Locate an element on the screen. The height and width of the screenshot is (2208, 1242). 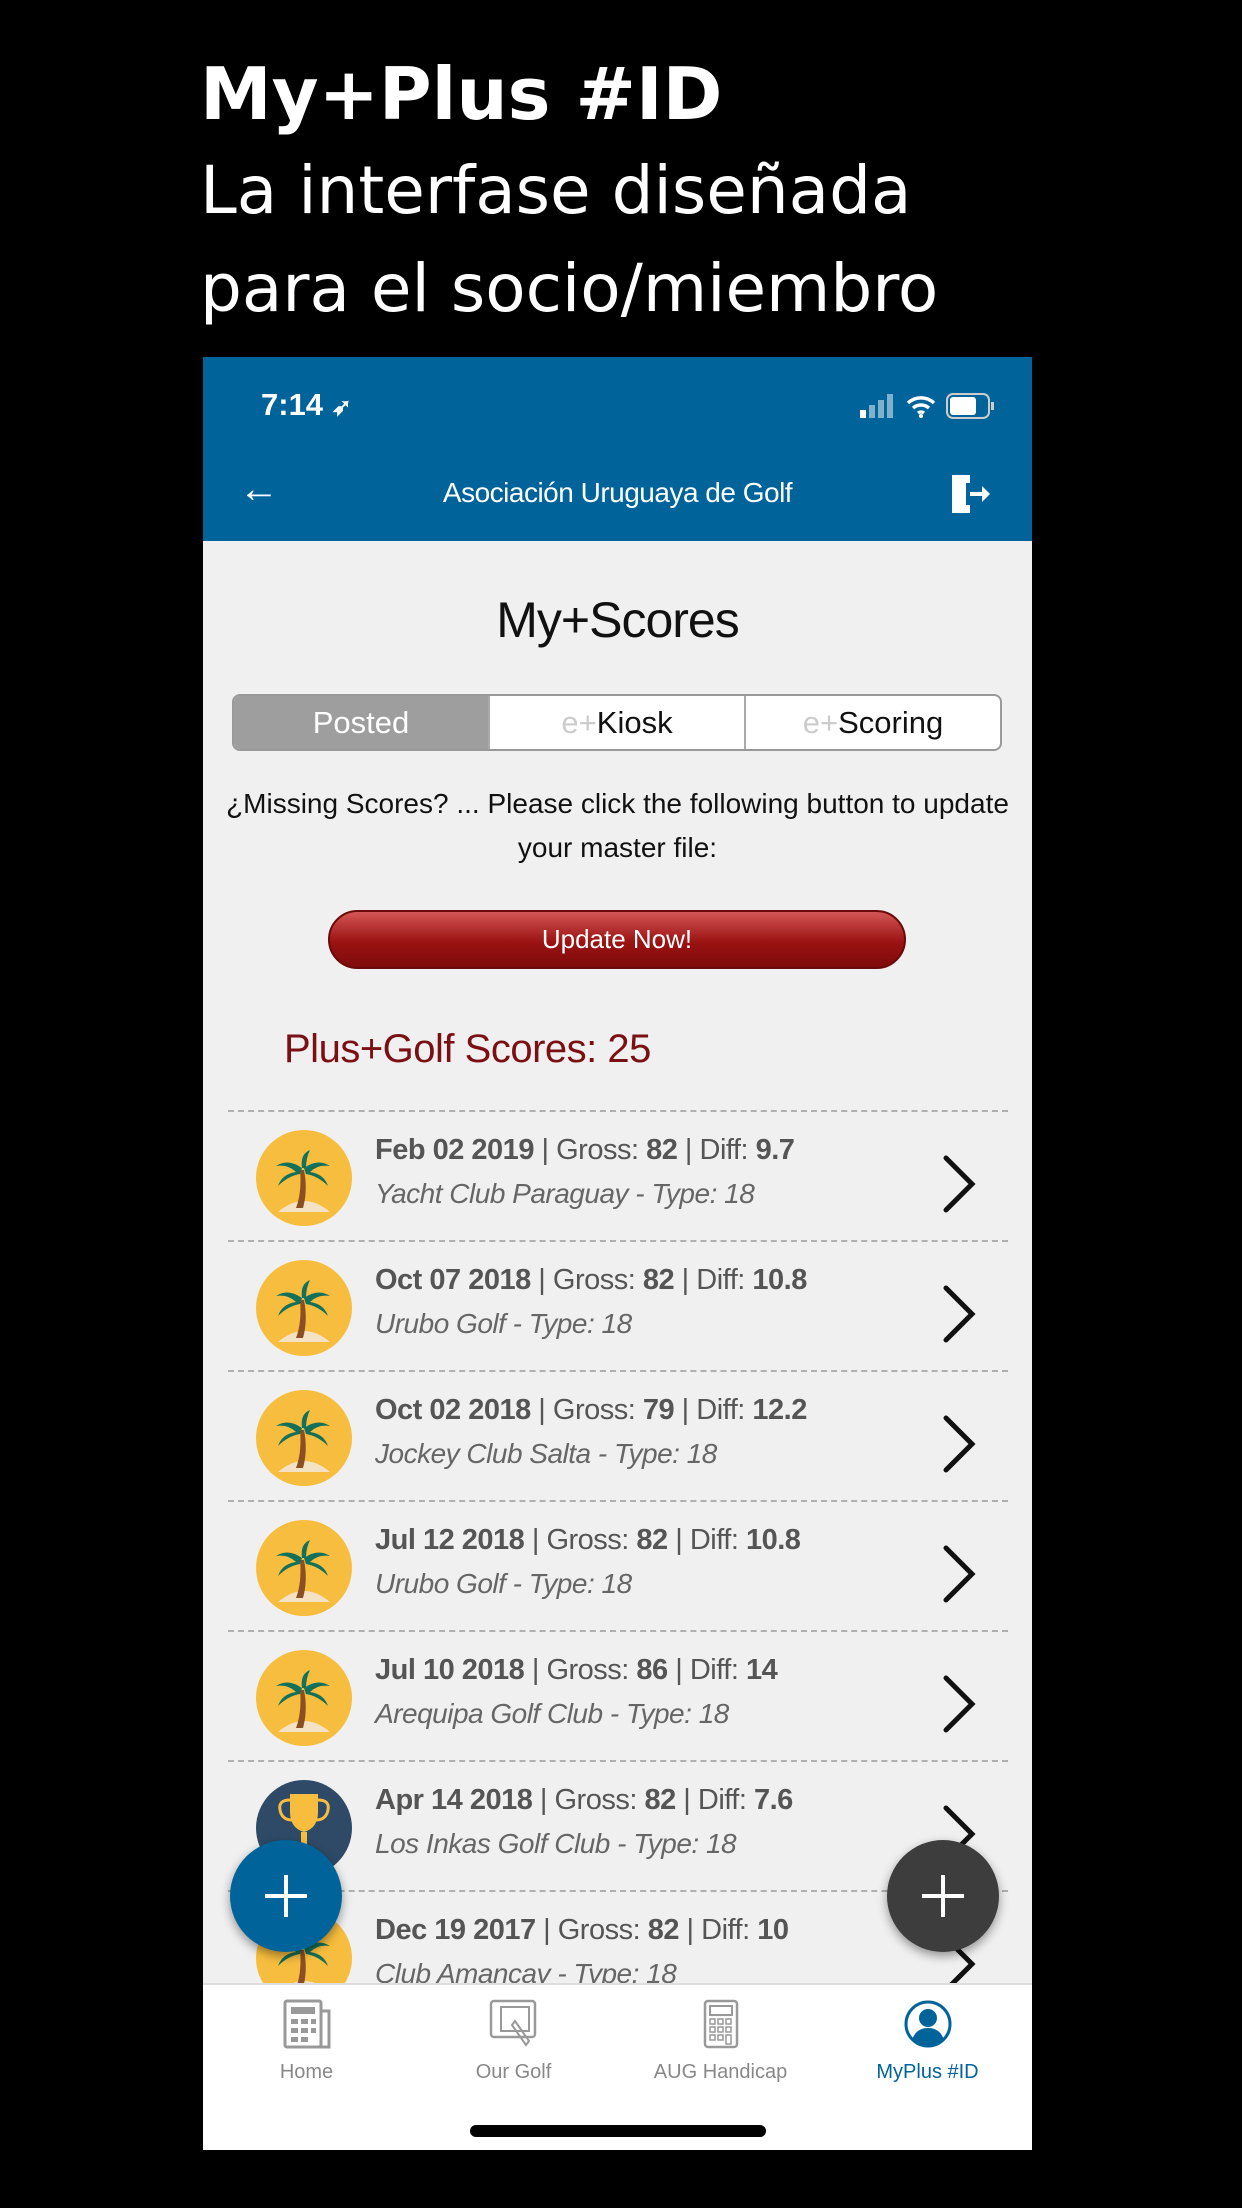
scores-count: Plus+Golf Scores: 25 is located at coordinates (467, 1049).